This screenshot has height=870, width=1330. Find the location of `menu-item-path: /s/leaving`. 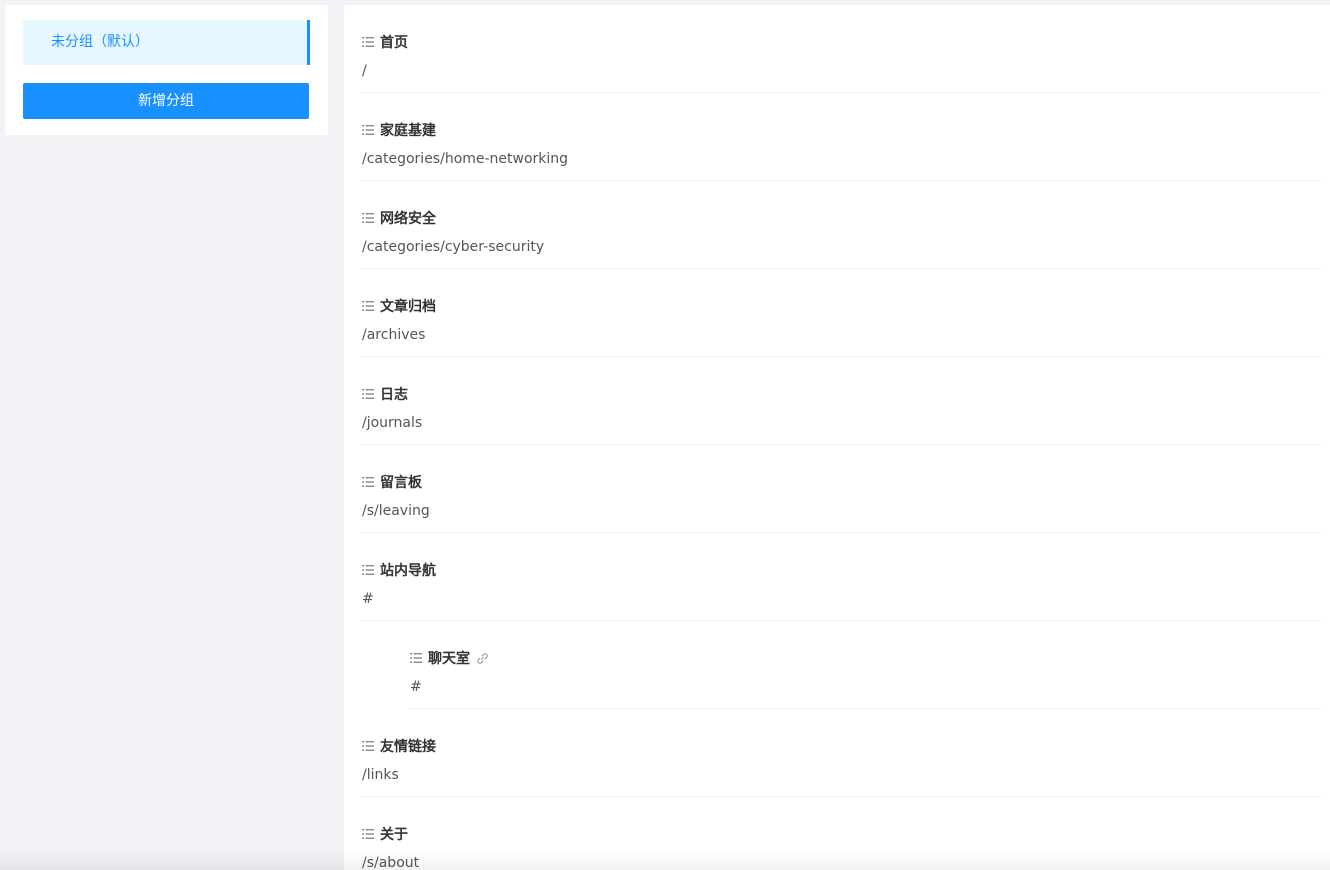

menu-item-path: /s/leaving is located at coordinates (396, 511).